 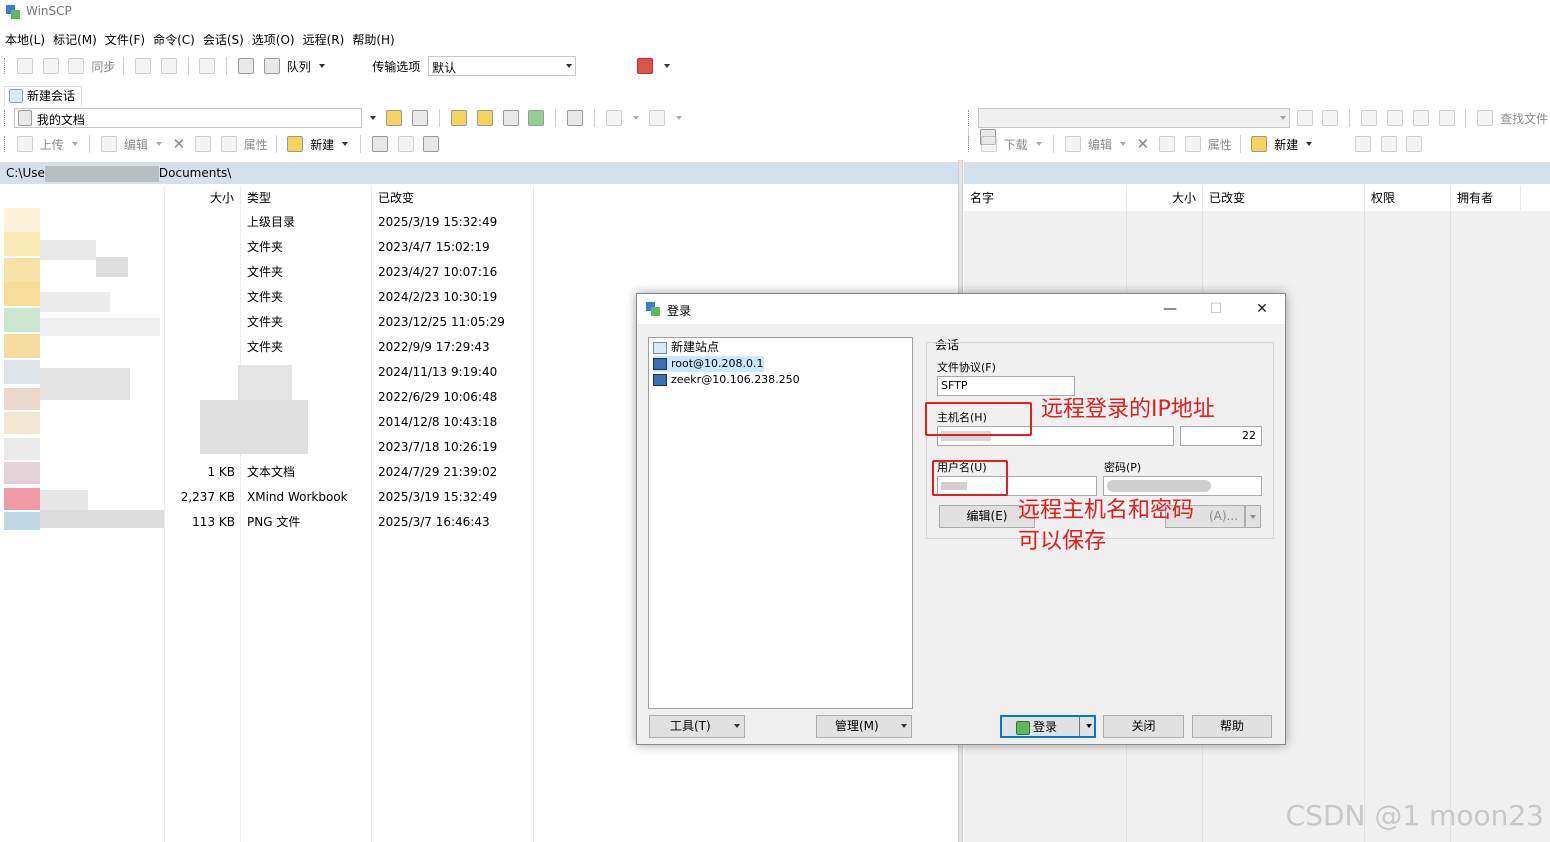 I want to click on menu-help: 帮助(H), so click(x=373, y=40).